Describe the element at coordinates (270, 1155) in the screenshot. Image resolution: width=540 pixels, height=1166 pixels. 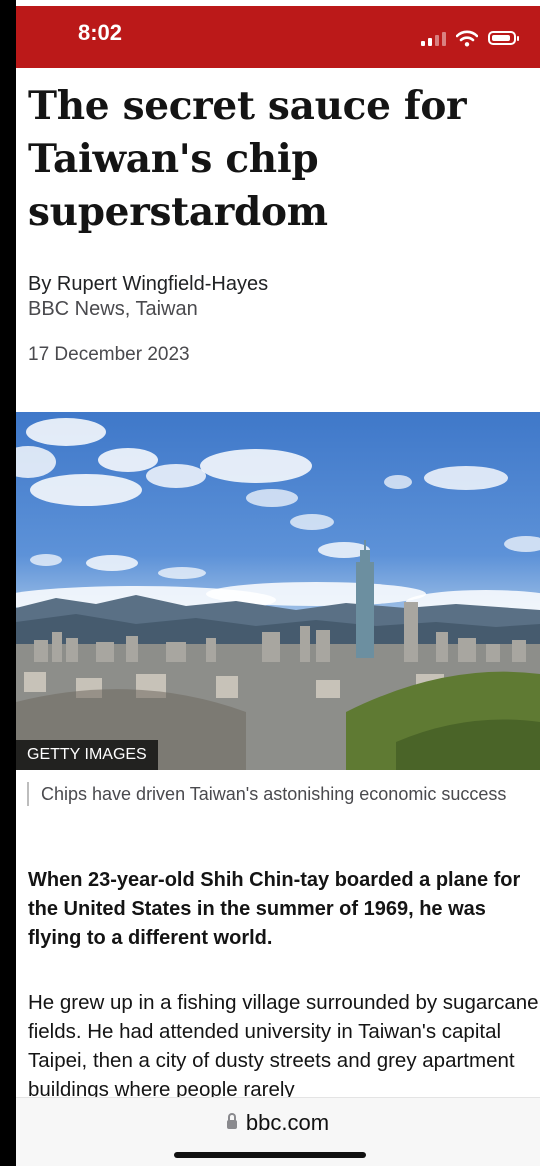
I see `home-indicator` at that location.